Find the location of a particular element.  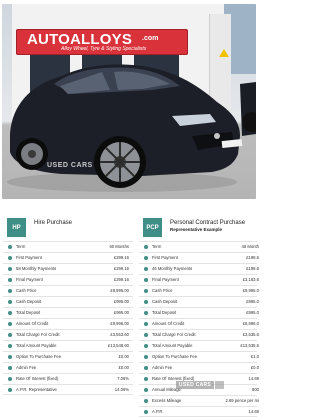

row-label: Cash Price is located at coordinates (162, 290).